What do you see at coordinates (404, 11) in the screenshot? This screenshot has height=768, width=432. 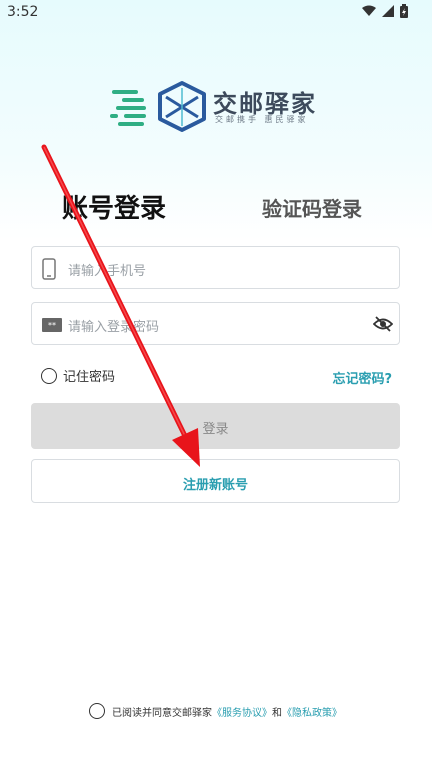 I see `battery-charging-icon` at bounding box center [404, 11].